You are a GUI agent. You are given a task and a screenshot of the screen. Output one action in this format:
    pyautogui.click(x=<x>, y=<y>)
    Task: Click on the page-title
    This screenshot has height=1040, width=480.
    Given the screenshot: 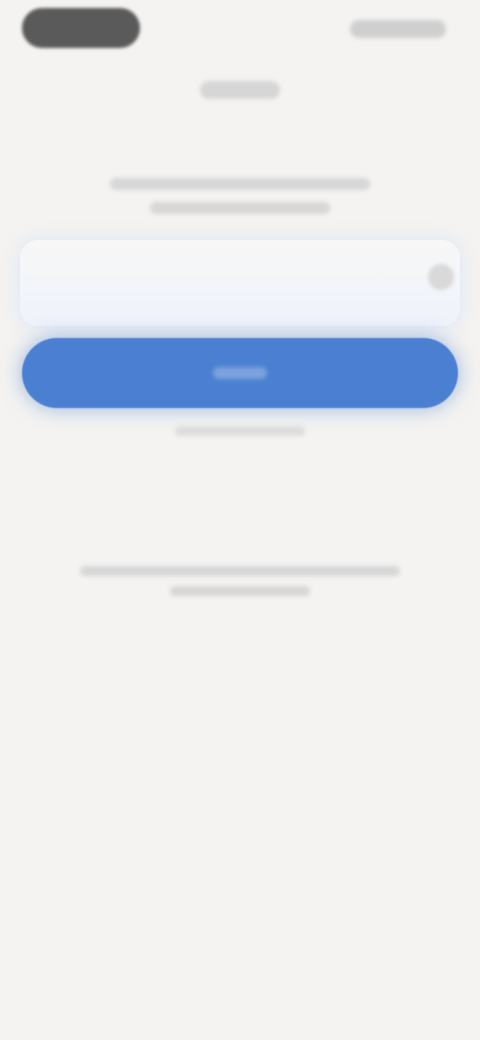 What is the action you would take?
    pyautogui.click(x=240, y=90)
    